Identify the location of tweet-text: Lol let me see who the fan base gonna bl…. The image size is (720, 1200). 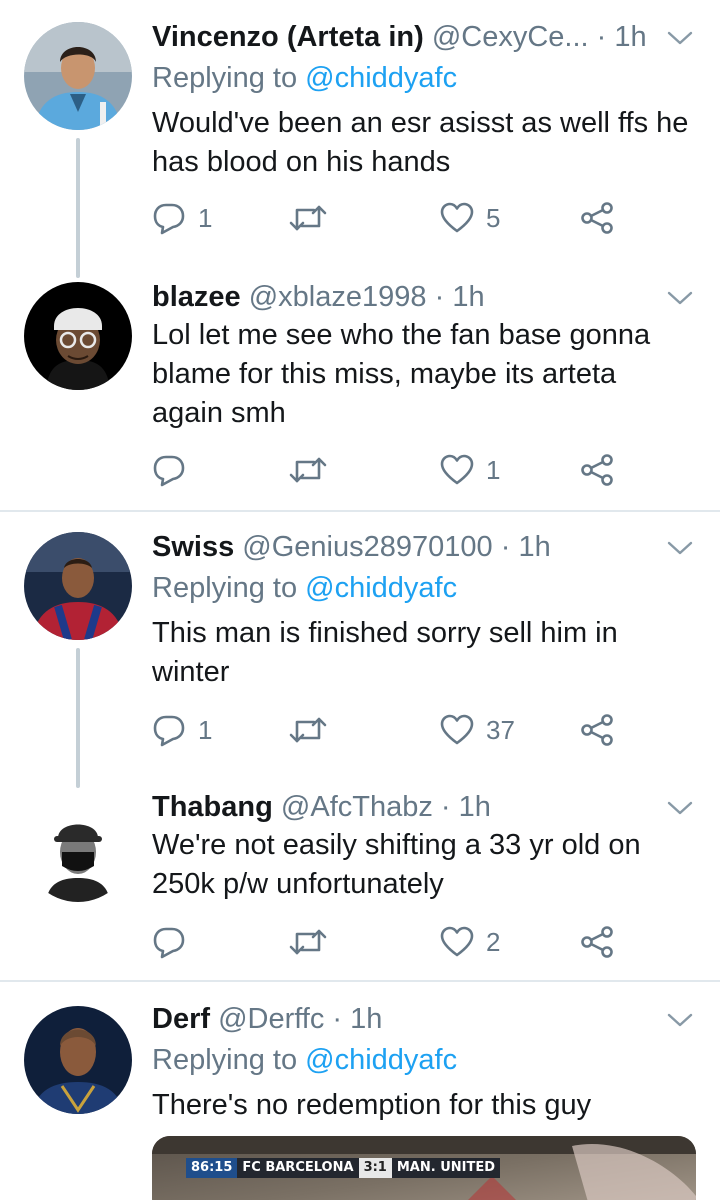
(401, 374).